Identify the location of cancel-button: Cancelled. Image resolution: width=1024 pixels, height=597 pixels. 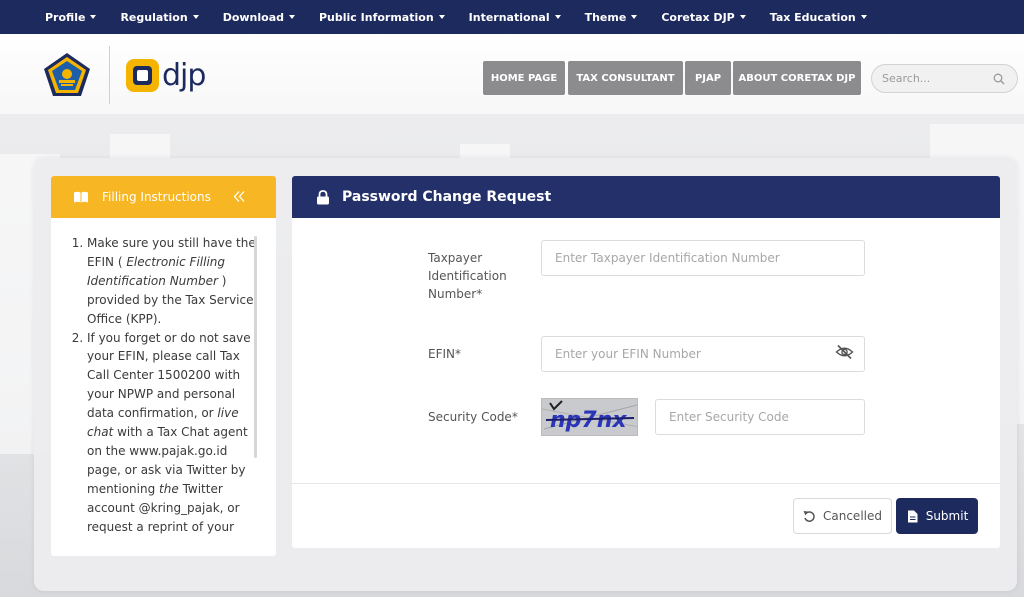
(842, 516).